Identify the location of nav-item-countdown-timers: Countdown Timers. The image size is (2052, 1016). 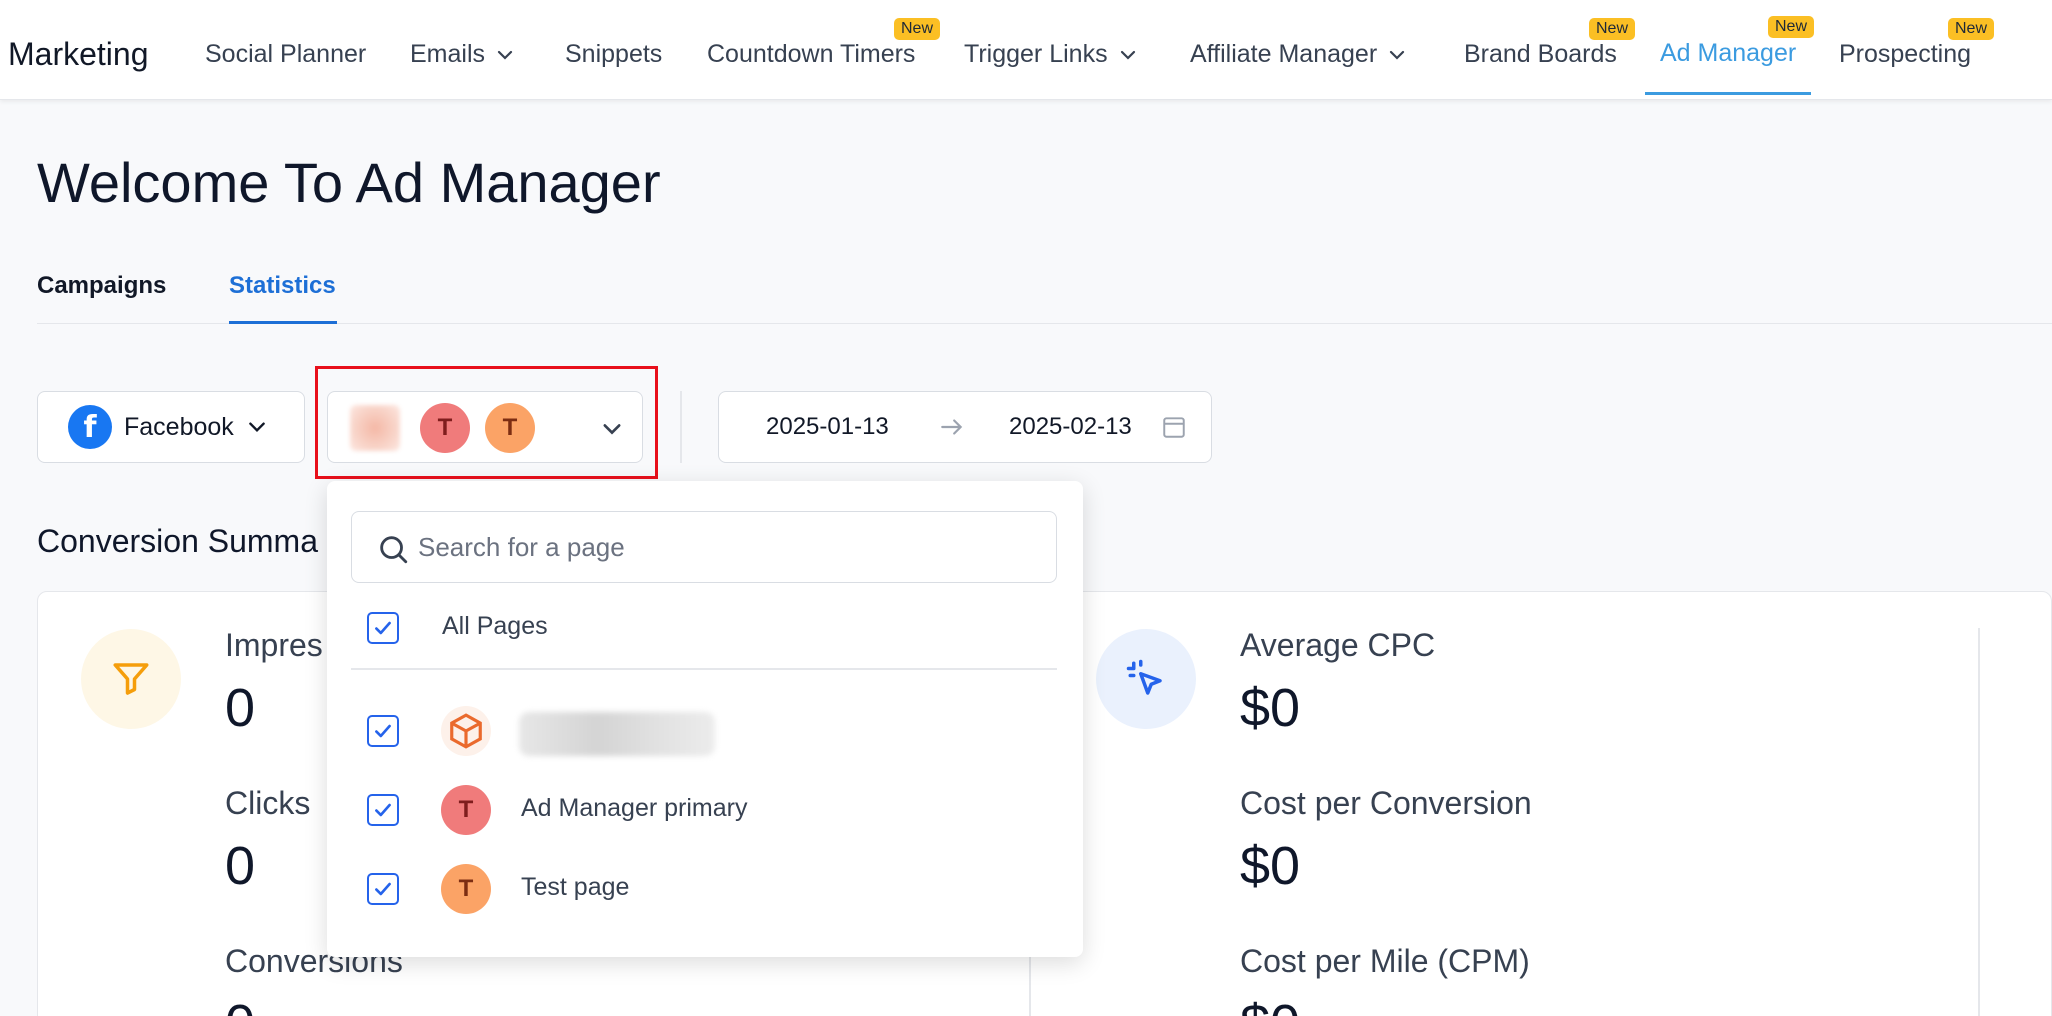
(811, 54).